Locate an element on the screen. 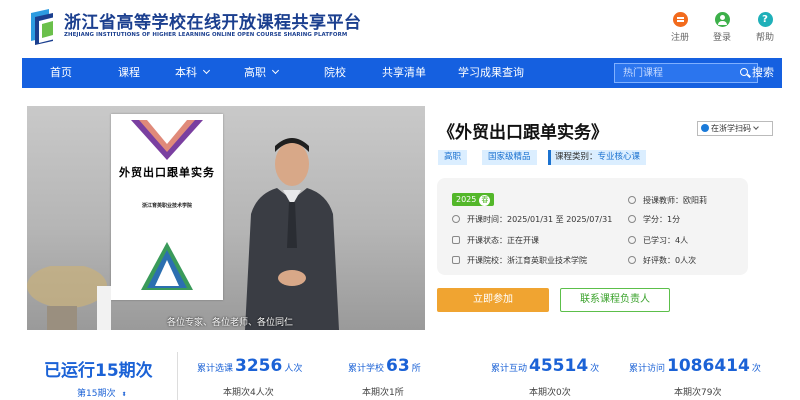 The height and width of the screenshot is (400, 800). teacher-text: 授课教师：欧阳莉 is located at coordinates (675, 200).